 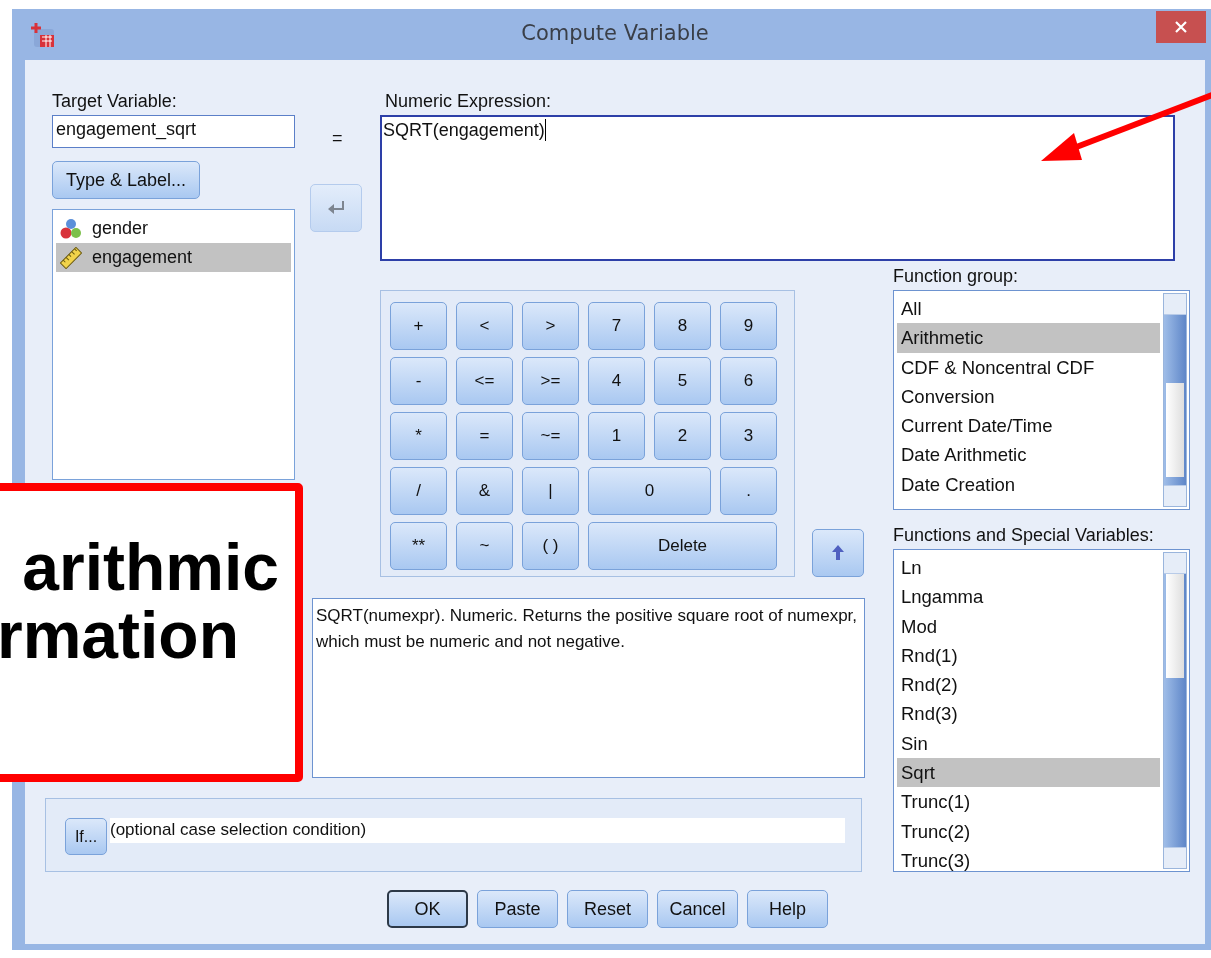 I want to click on keypad-button: /, so click(x=418, y=491).